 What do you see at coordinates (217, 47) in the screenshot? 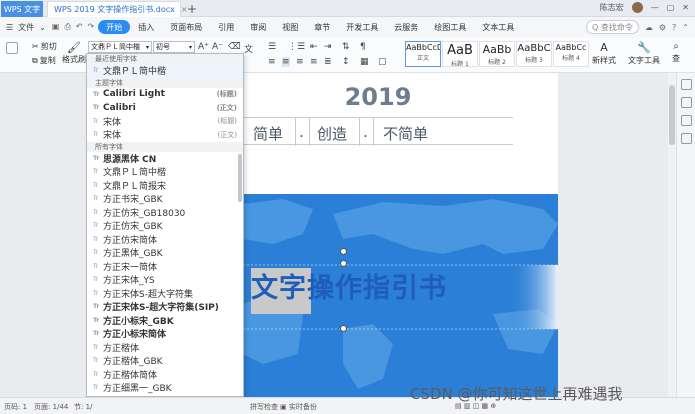
I see `shrink-font-icon: A⁻` at bounding box center [217, 47].